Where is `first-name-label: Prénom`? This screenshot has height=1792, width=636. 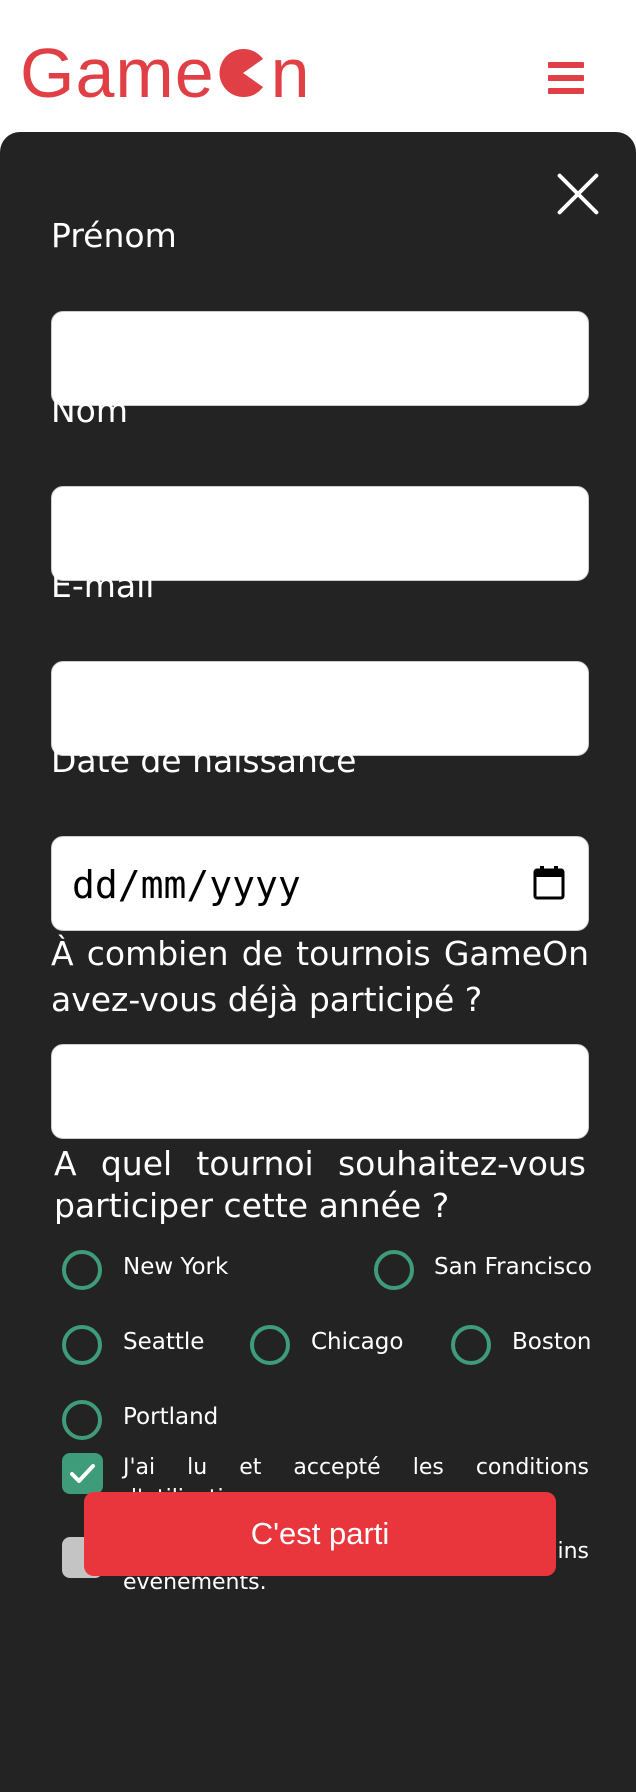
first-name-label: Prénom is located at coordinates (114, 235).